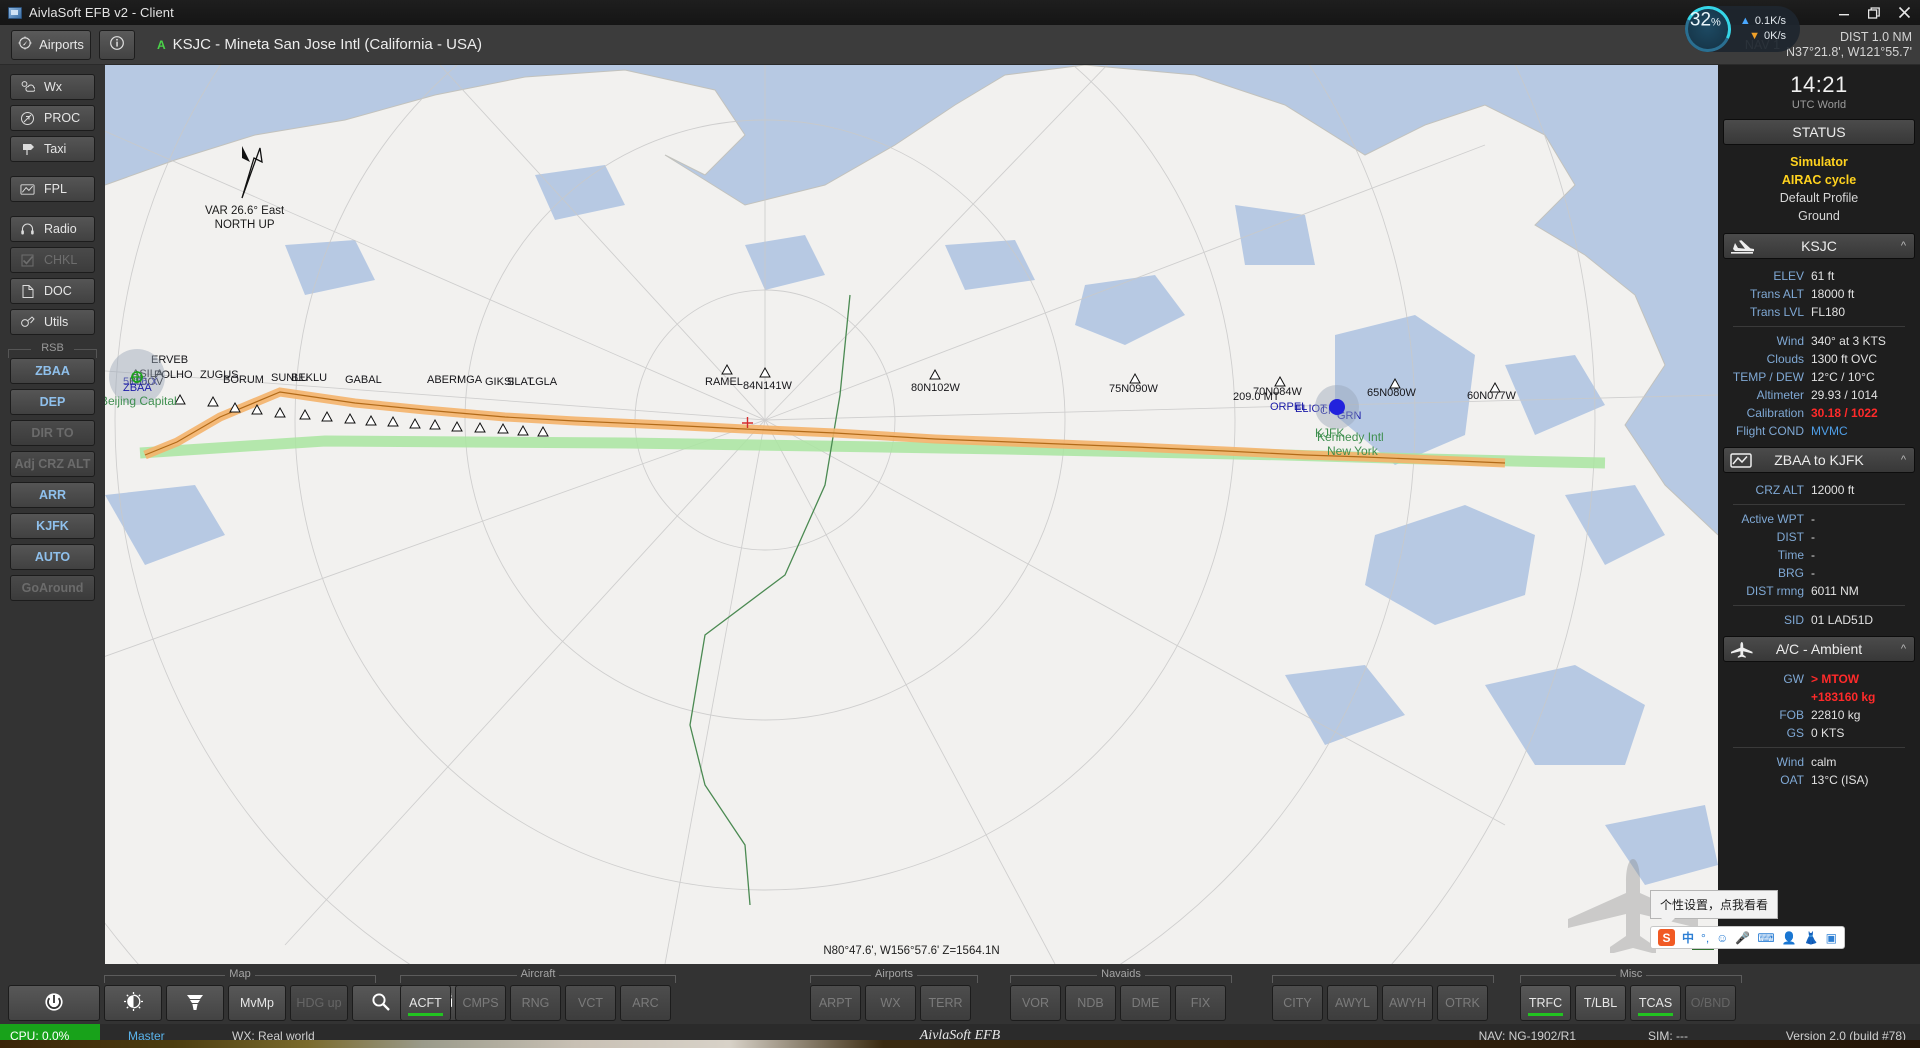  I want to click on toolbar-group-map: Map MvMp HDG up, so click(288, 994).